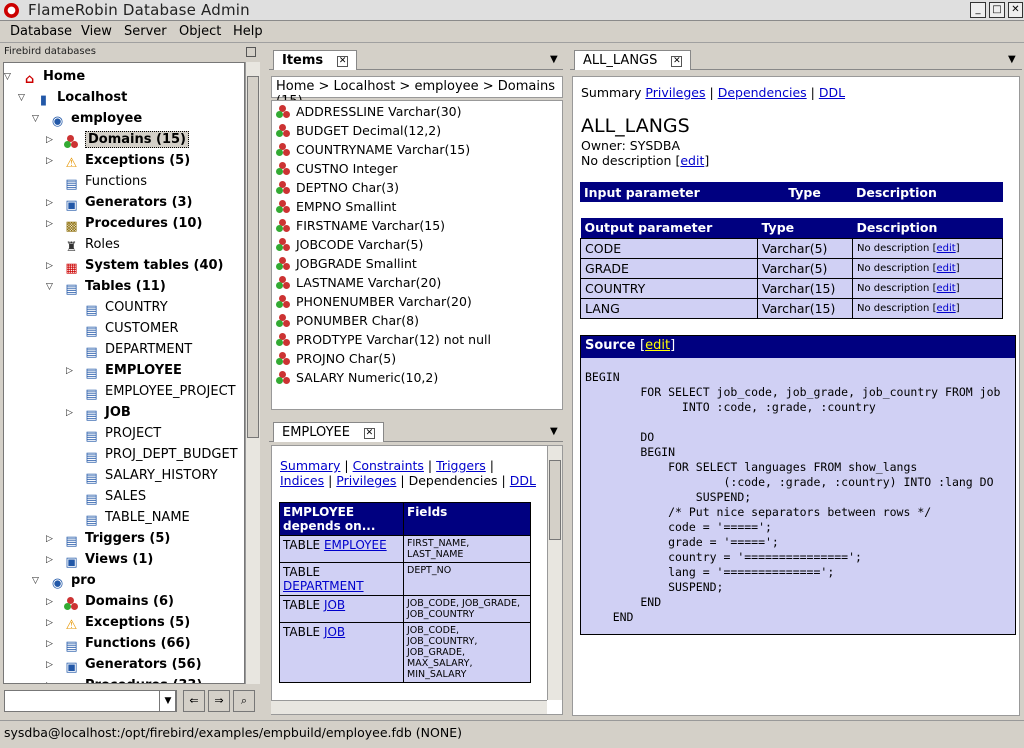  Describe the element at coordinates (302, 480) in the screenshot. I see `link-indices: Indices` at that location.